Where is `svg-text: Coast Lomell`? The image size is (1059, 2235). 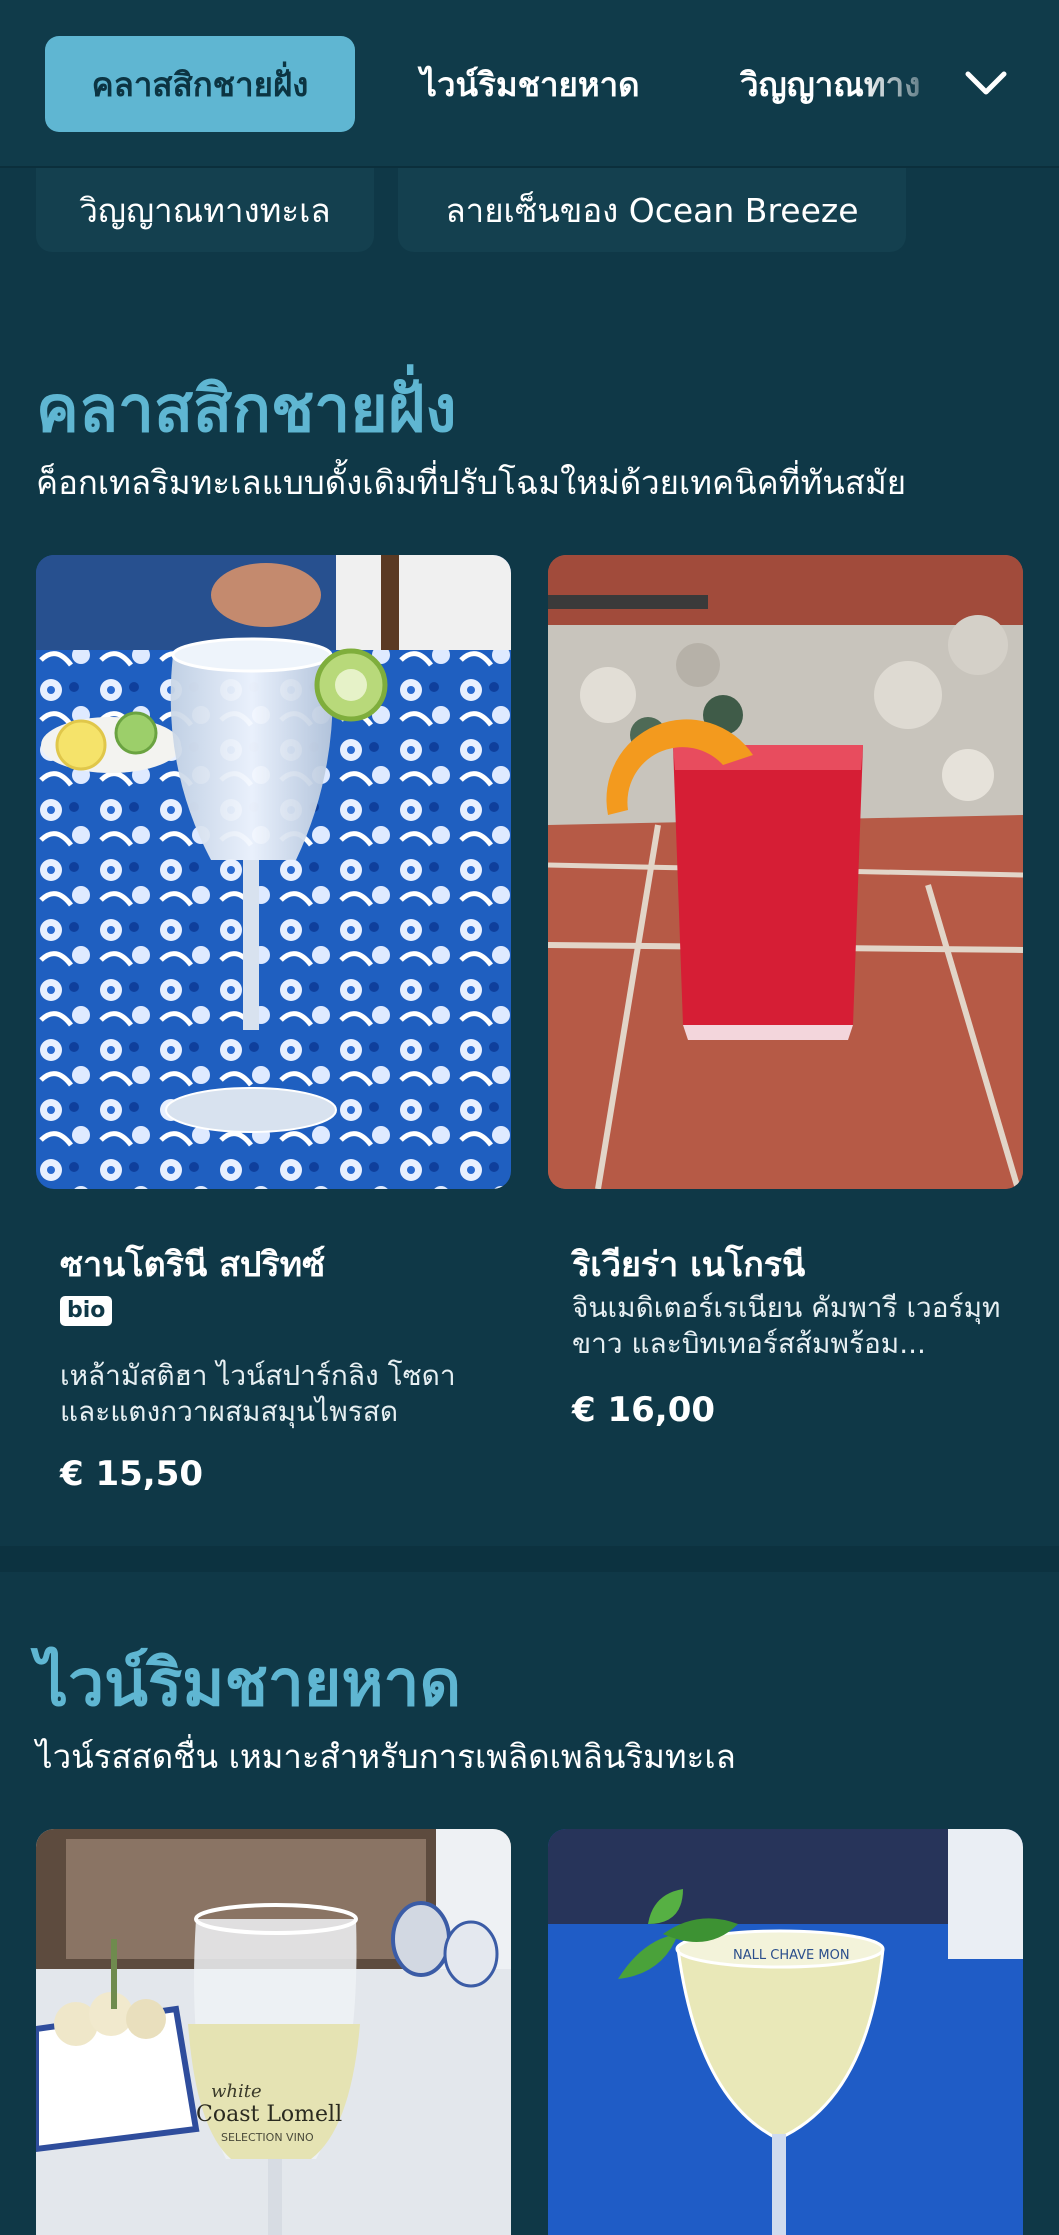
svg-text: Coast Lomell is located at coordinates (269, 2114).